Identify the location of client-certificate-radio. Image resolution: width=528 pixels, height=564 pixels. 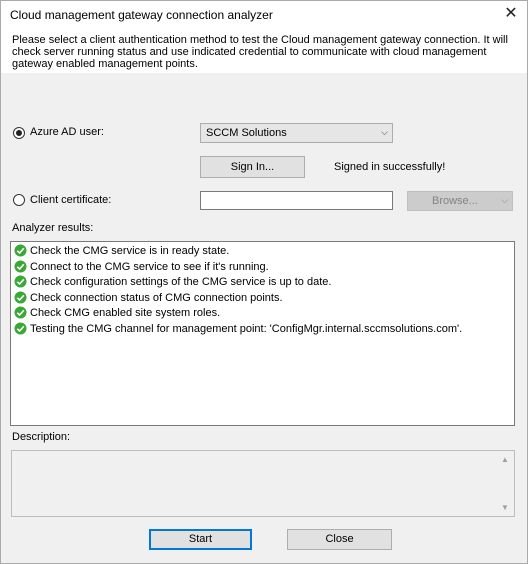
(19, 200).